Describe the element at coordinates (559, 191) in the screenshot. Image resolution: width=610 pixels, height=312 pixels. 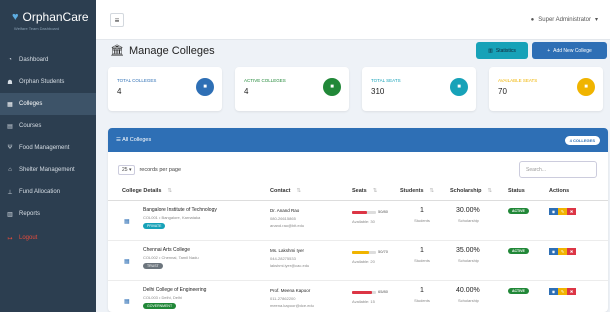
I see `column-header: Actions` at that location.